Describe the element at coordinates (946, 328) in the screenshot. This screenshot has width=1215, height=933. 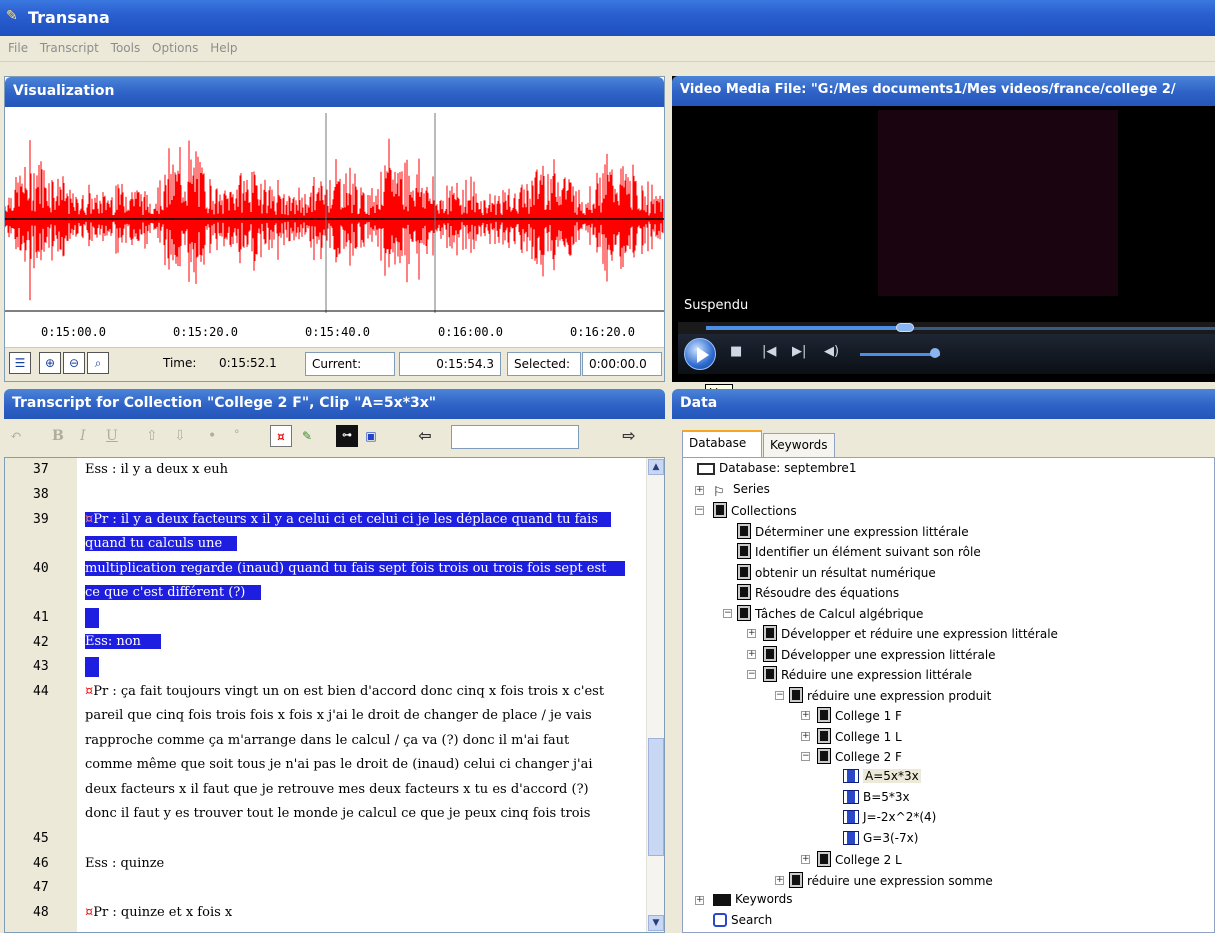
I see `seek-bar` at that location.